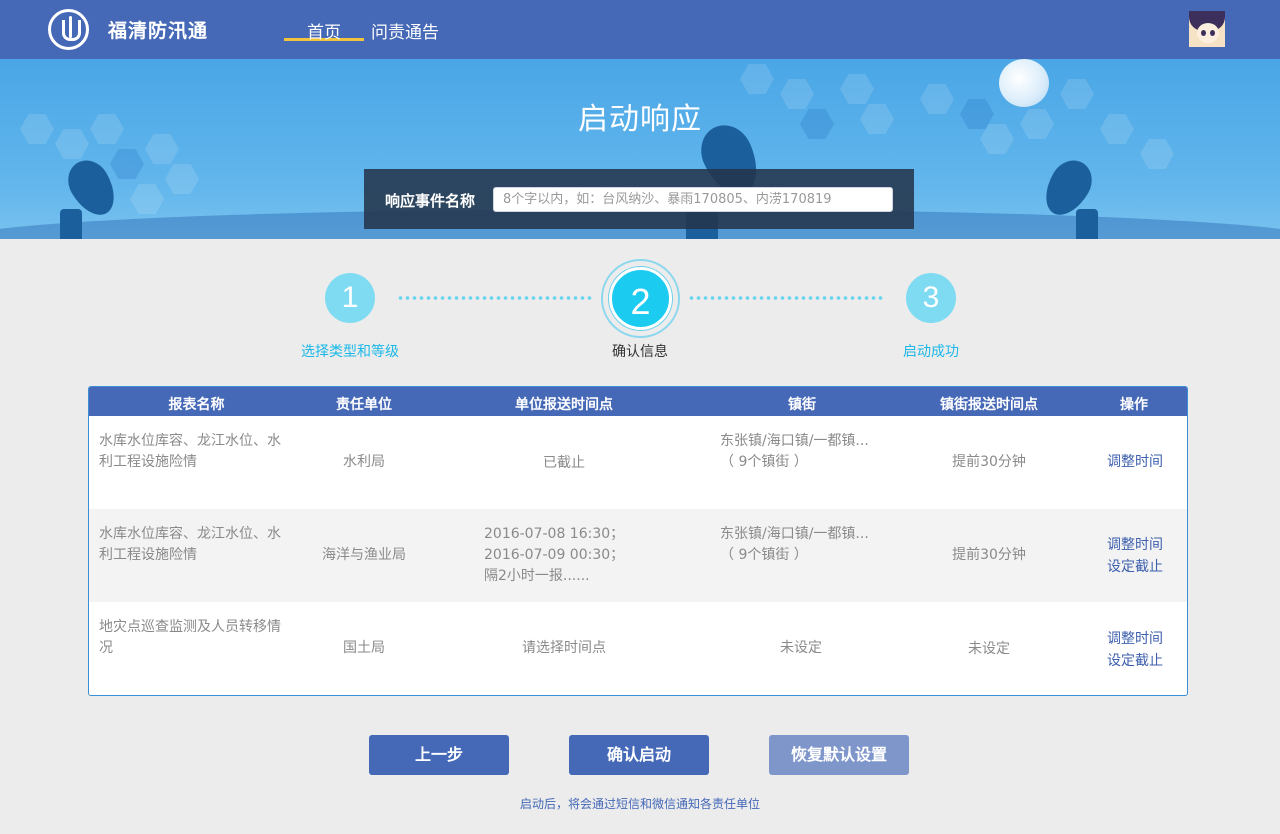 The width and height of the screenshot is (1280, 834). I want to click on page-title: 启动响应, so click(640, 119).